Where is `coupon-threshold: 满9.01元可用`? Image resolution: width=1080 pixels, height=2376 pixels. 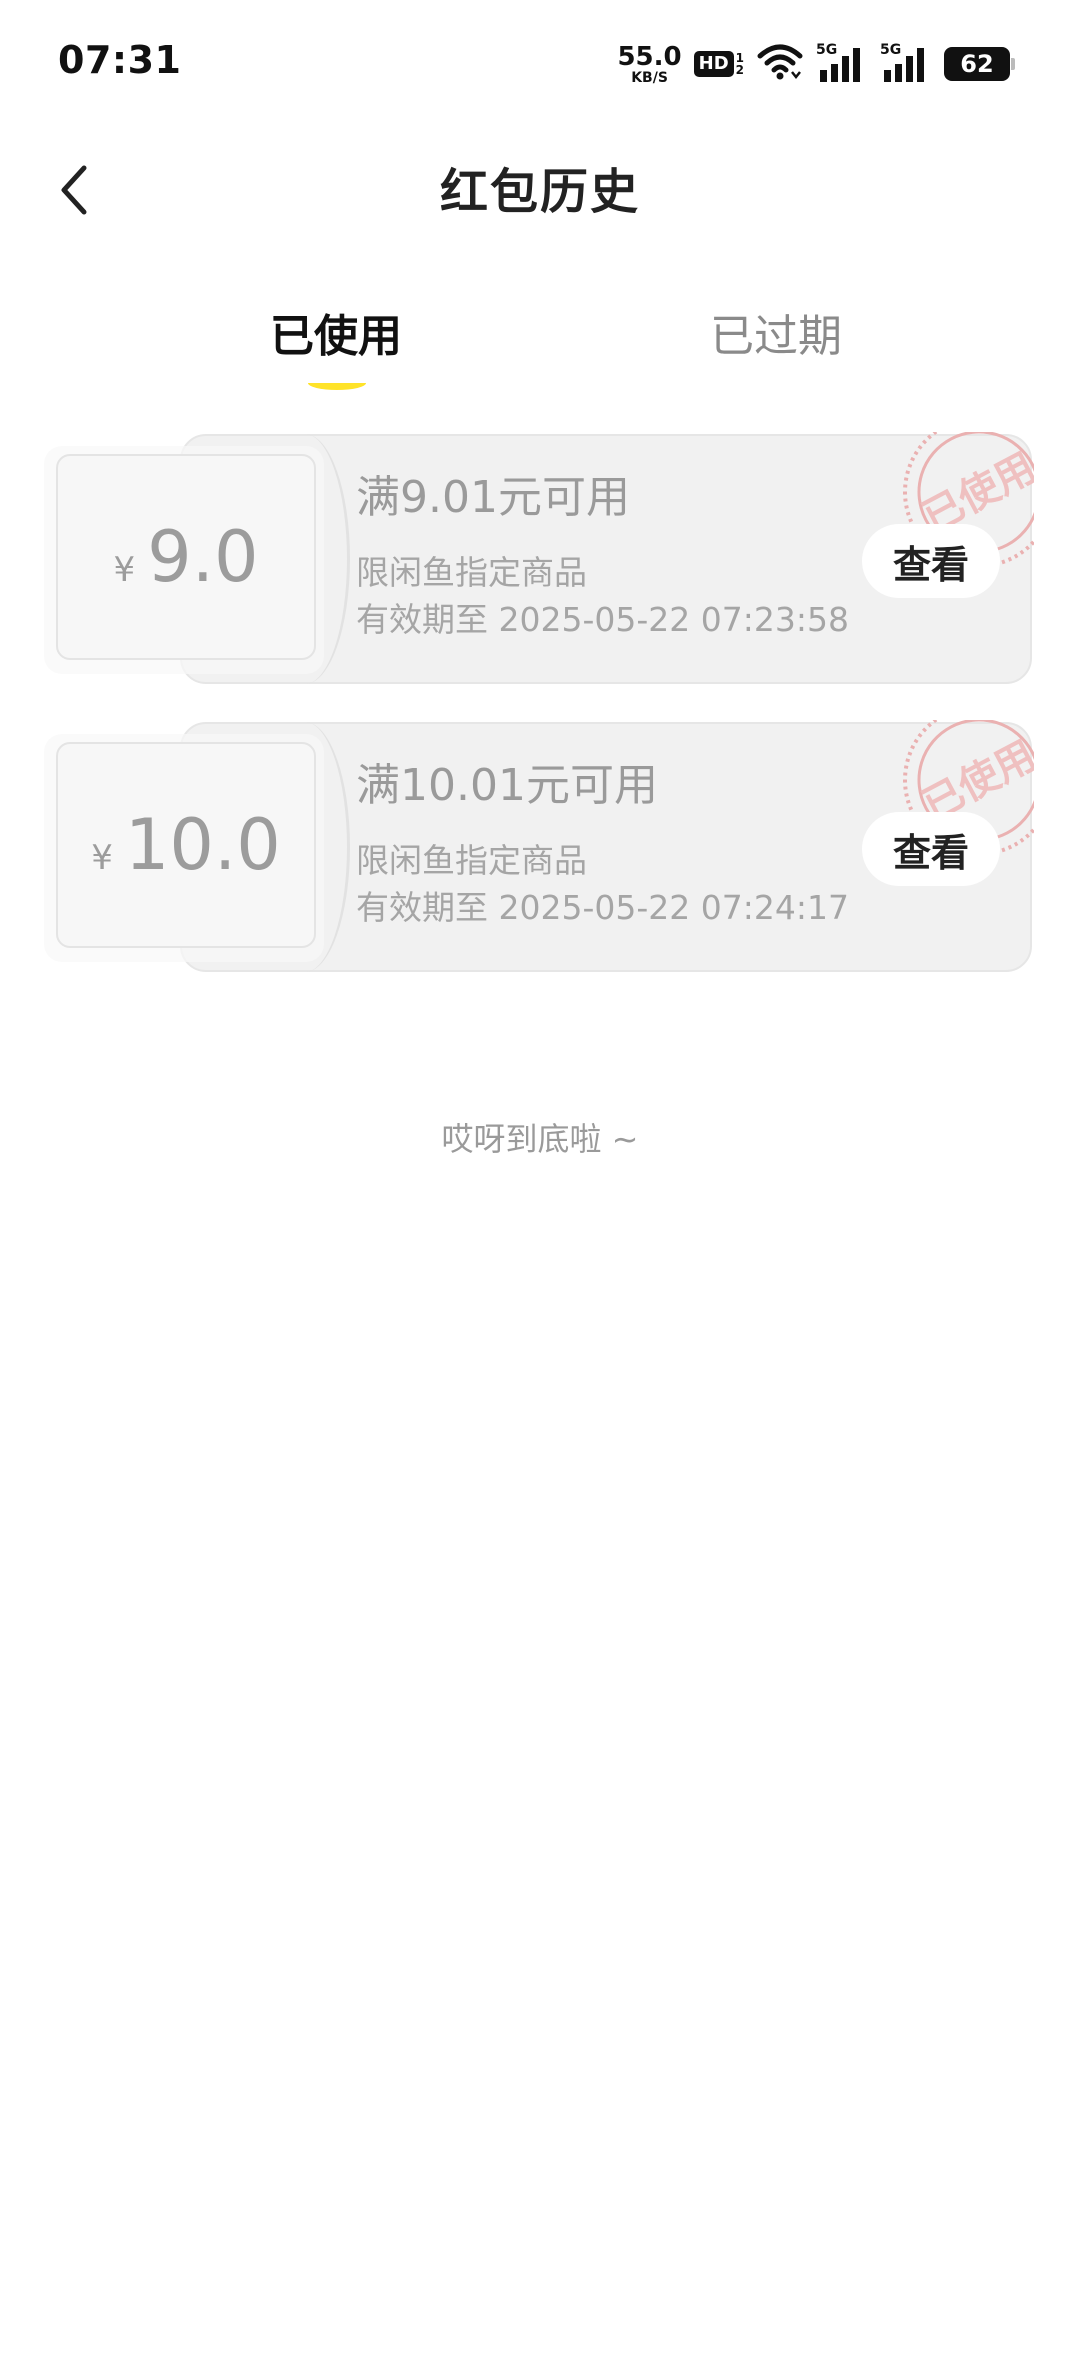 coupon-threshold: 满9.01元可用 is located at coordinates (493, 497).